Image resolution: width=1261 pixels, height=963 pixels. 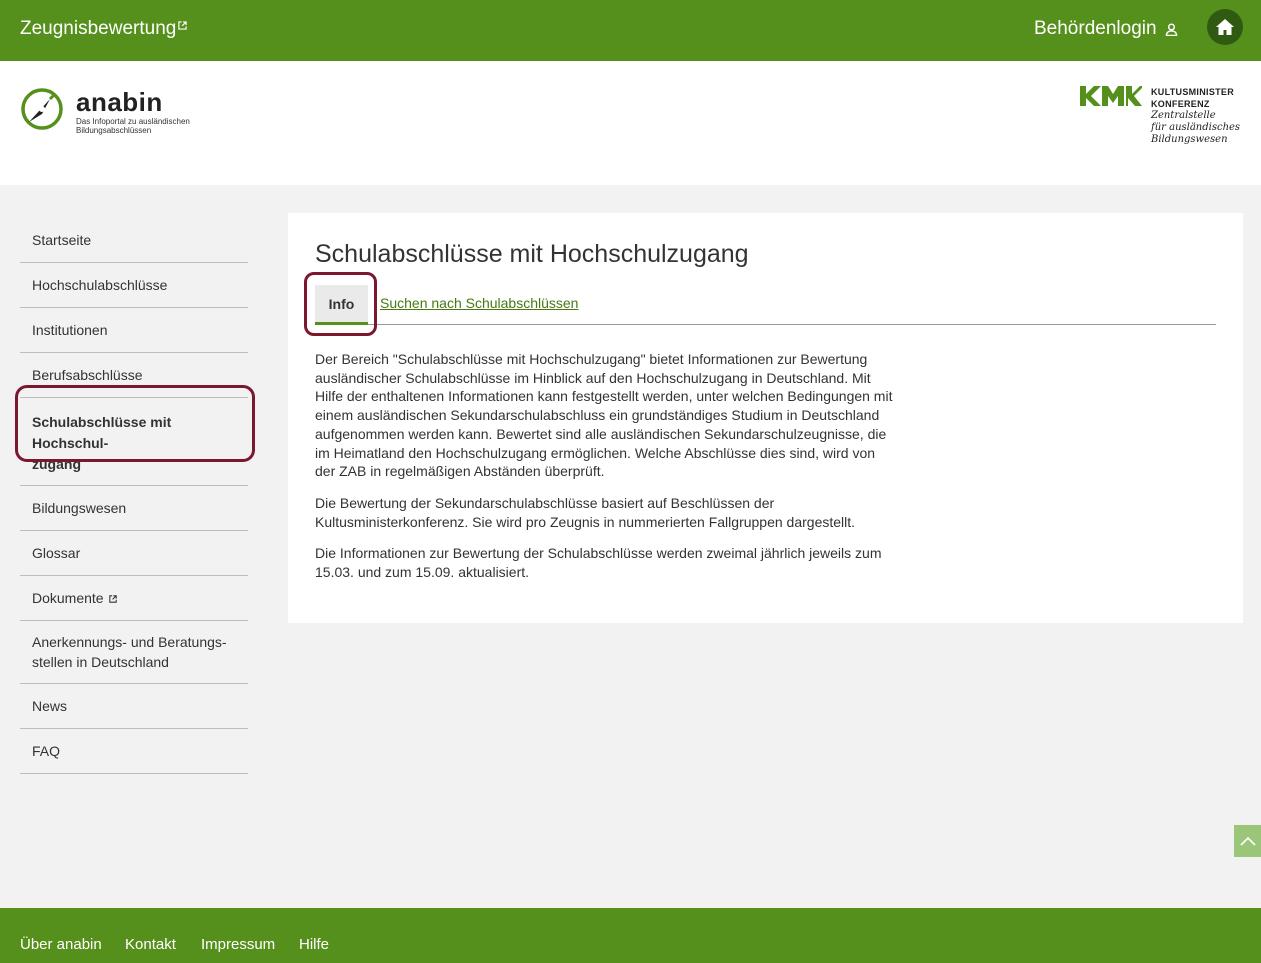 I want to click on sidebar-item-label: FAQ, so click(x=46, y=751).